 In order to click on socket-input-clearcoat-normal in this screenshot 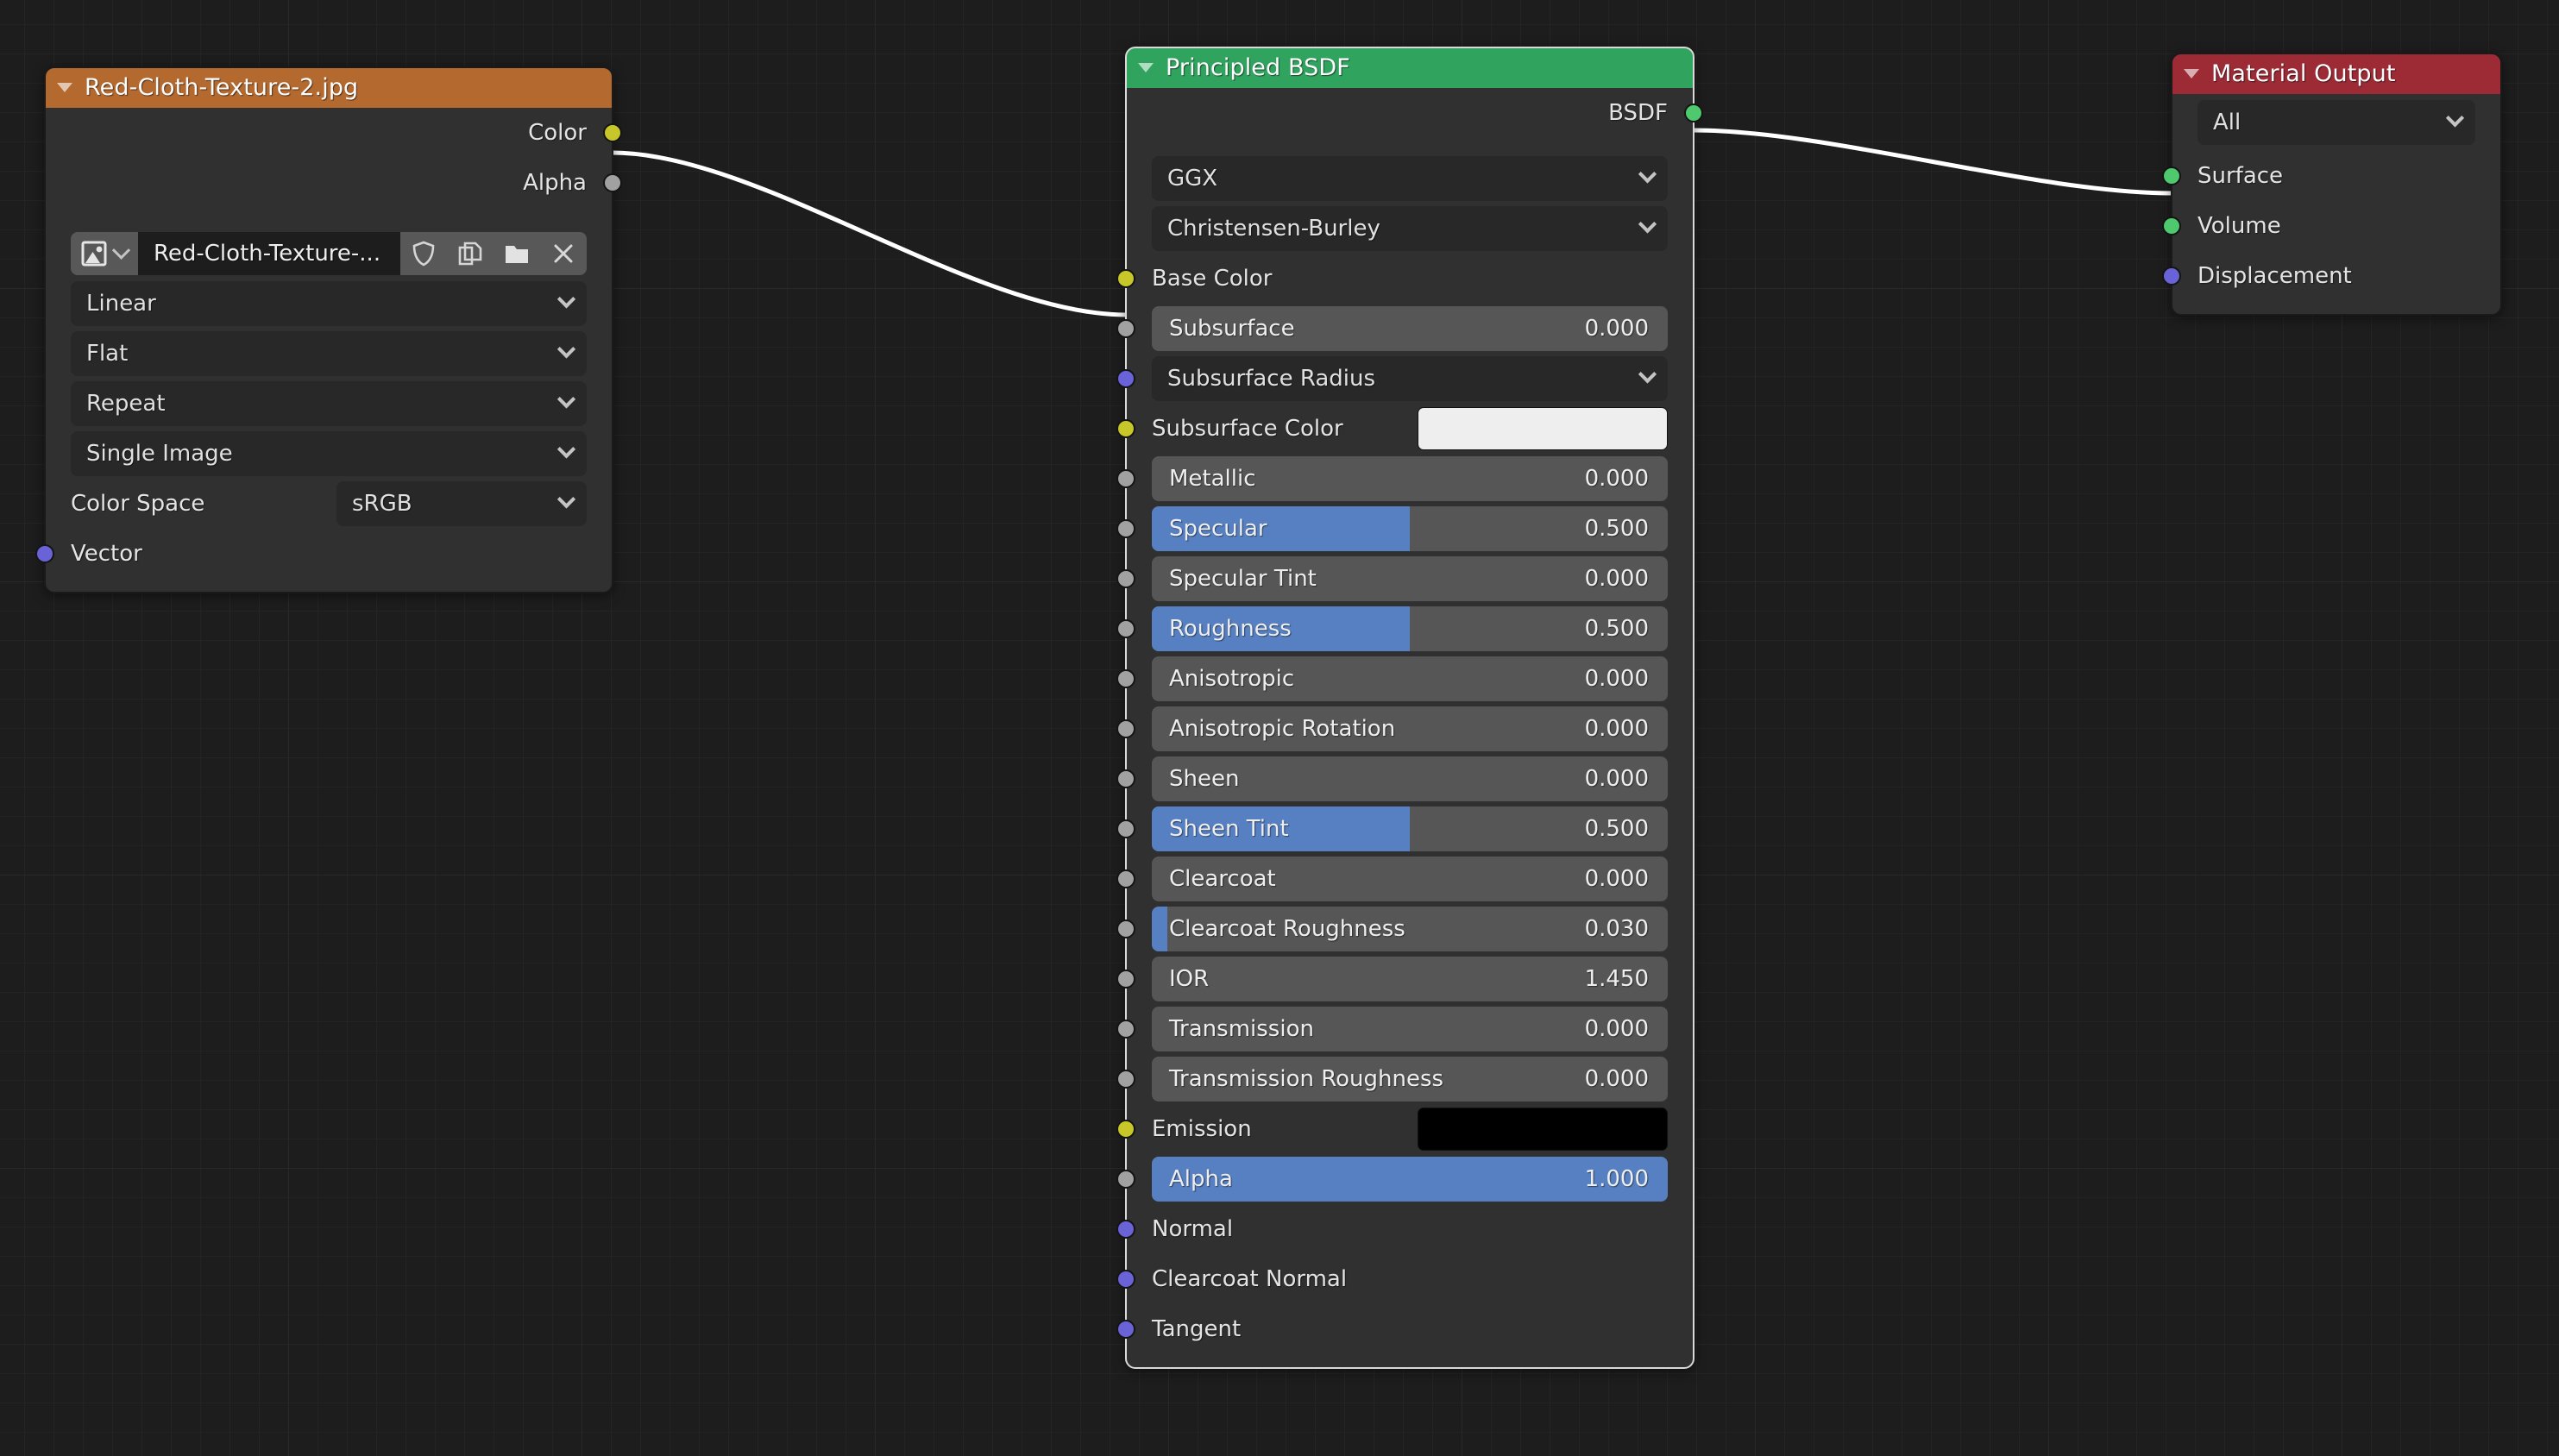, I will do `click(1125, 1280)`.